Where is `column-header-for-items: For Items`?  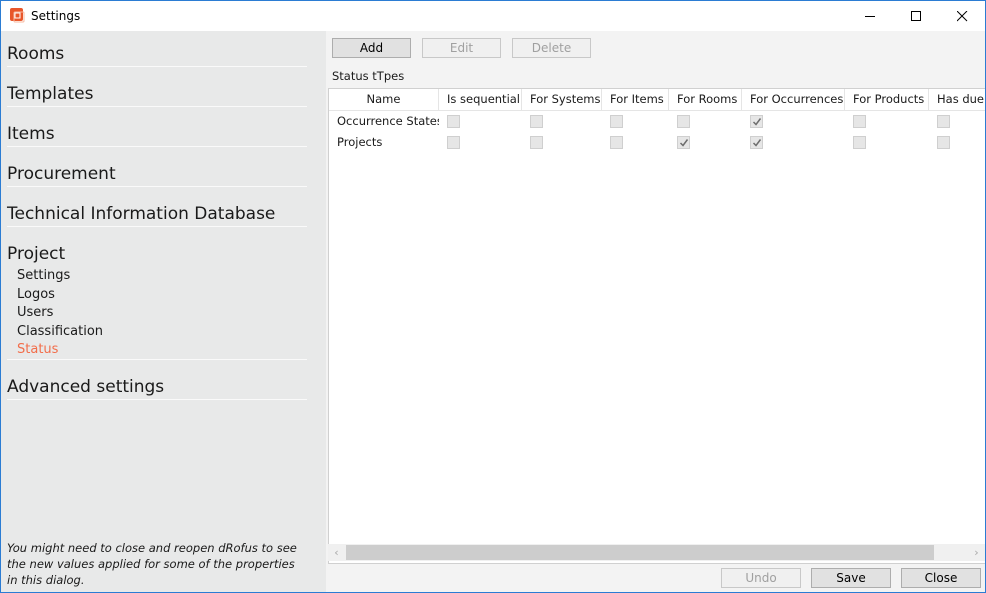
column-header-for-items: For Items is located at coordinates (635, 100).